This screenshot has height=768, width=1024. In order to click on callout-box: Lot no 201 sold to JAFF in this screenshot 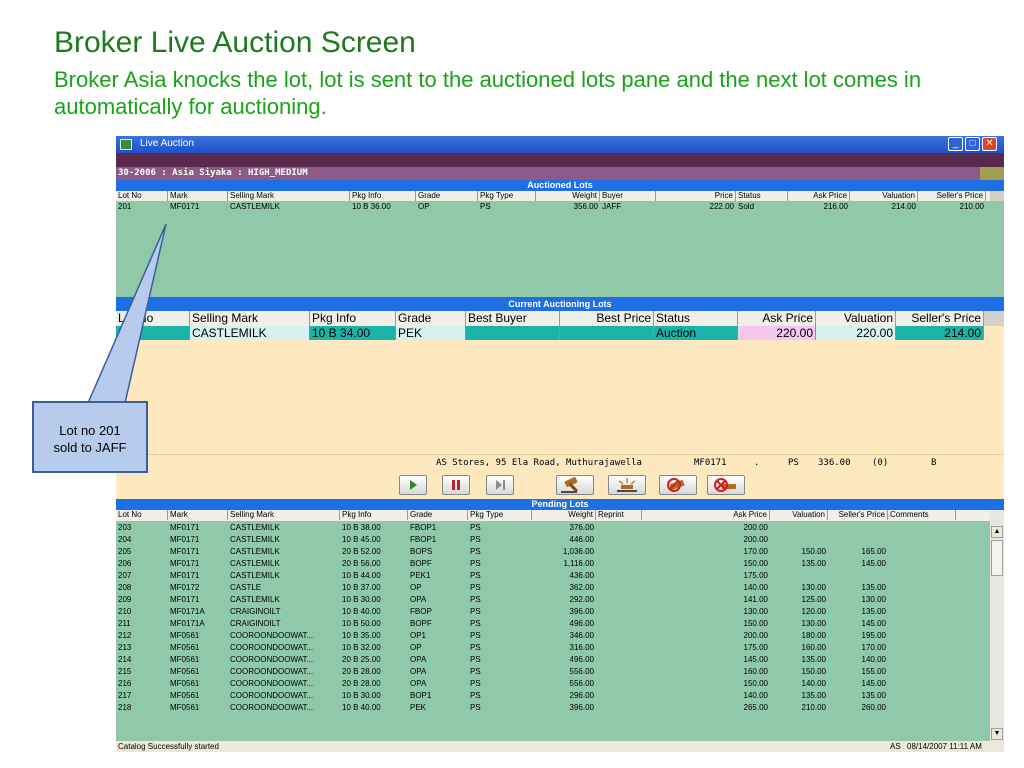, I will do `click(90, 437)`.